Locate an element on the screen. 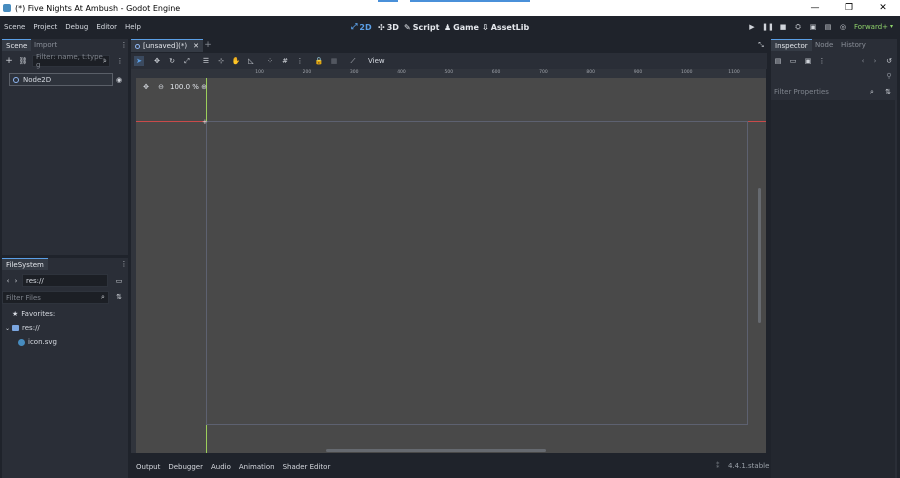 The height and width of the screenshot is (478, 900). save-resource-icon: ▣ is located at coordinates (808, 61).